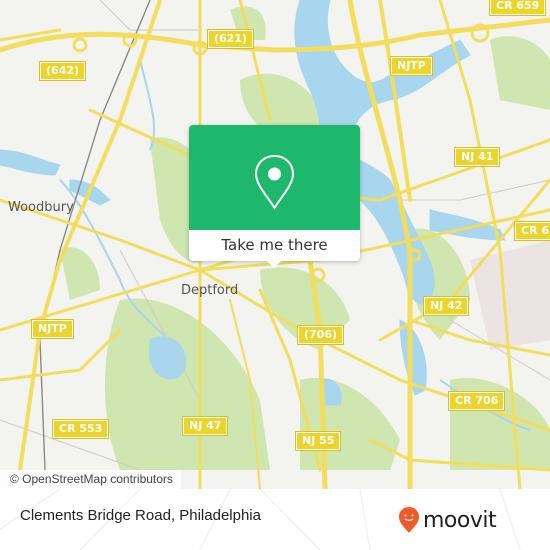  What do you see at coordinates (517, 8) in the screenshot?
I see `road-shield-cr659: CR 659` at bounding box center [517, 8].